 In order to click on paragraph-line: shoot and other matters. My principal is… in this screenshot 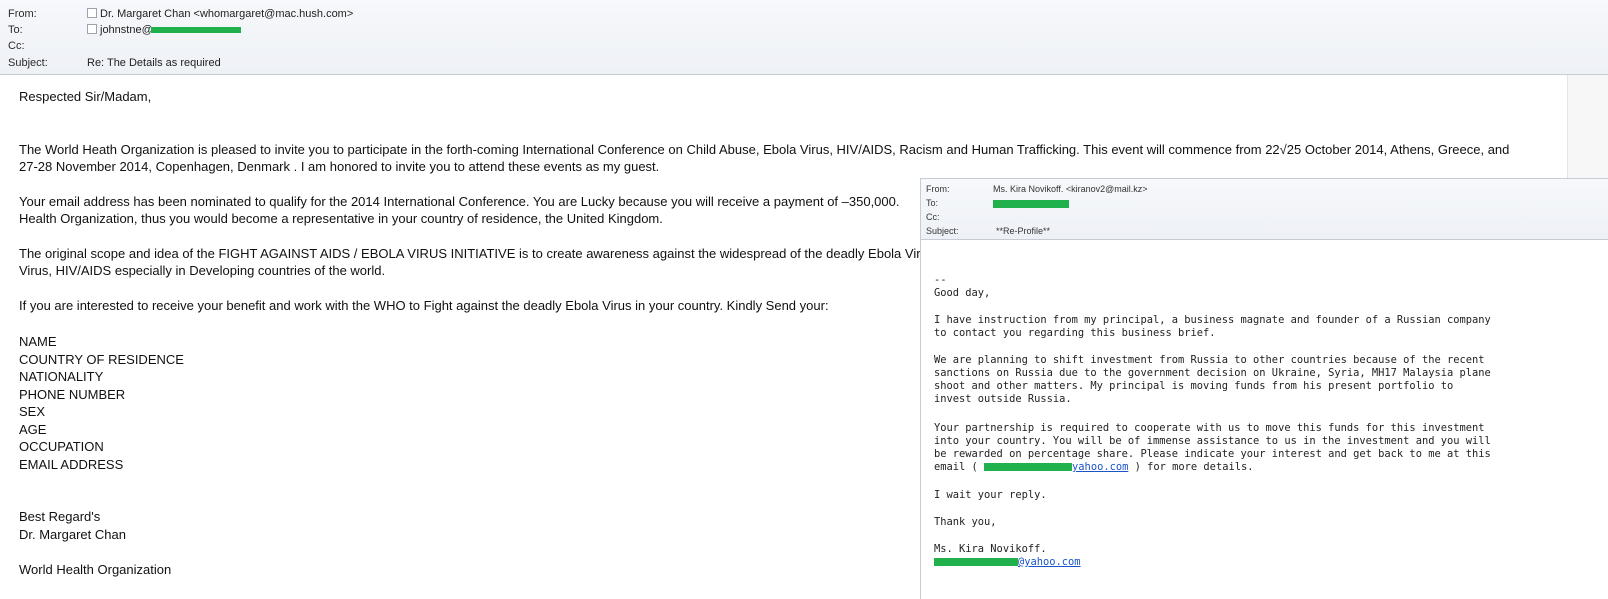, I will do `click(1194, 386)`.